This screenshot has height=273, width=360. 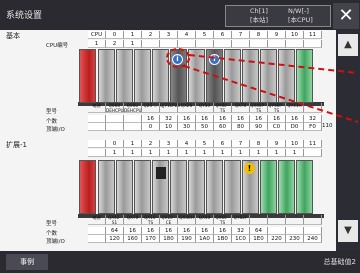 I want to click on base-model-name-cell: QJ71LP25, so click(x=170, y=108).